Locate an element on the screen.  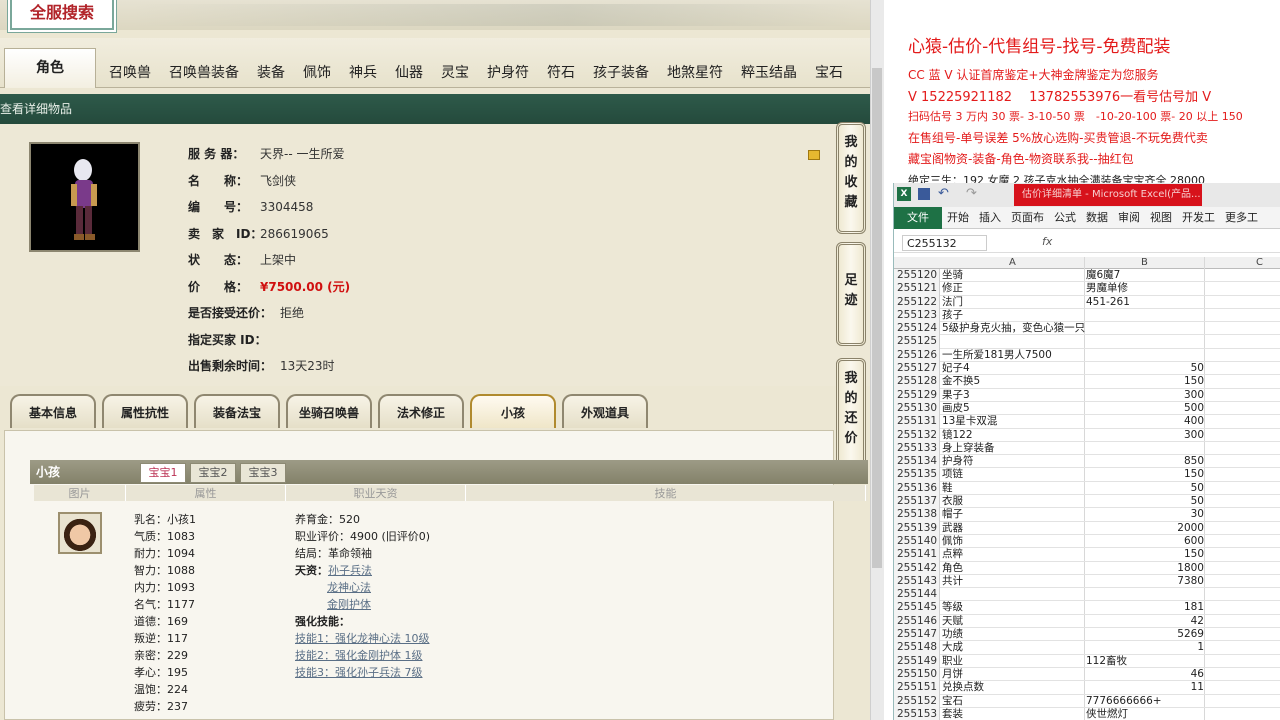
cell-a: 果子3 is located at coordinates (1013, 395).